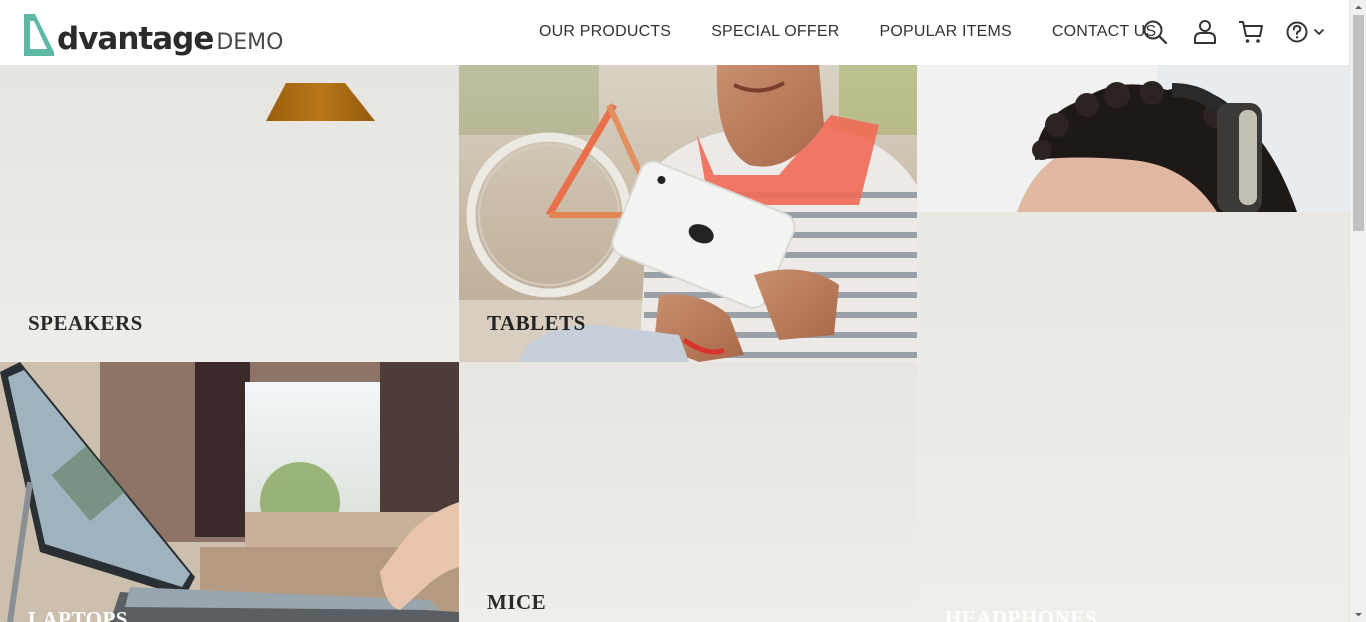 The width and height of the screenshot is (1366, 622). Describe the element at coordinates (250, 42) in the screenshot. I see `logo-demo-label: DEMO` at that location.